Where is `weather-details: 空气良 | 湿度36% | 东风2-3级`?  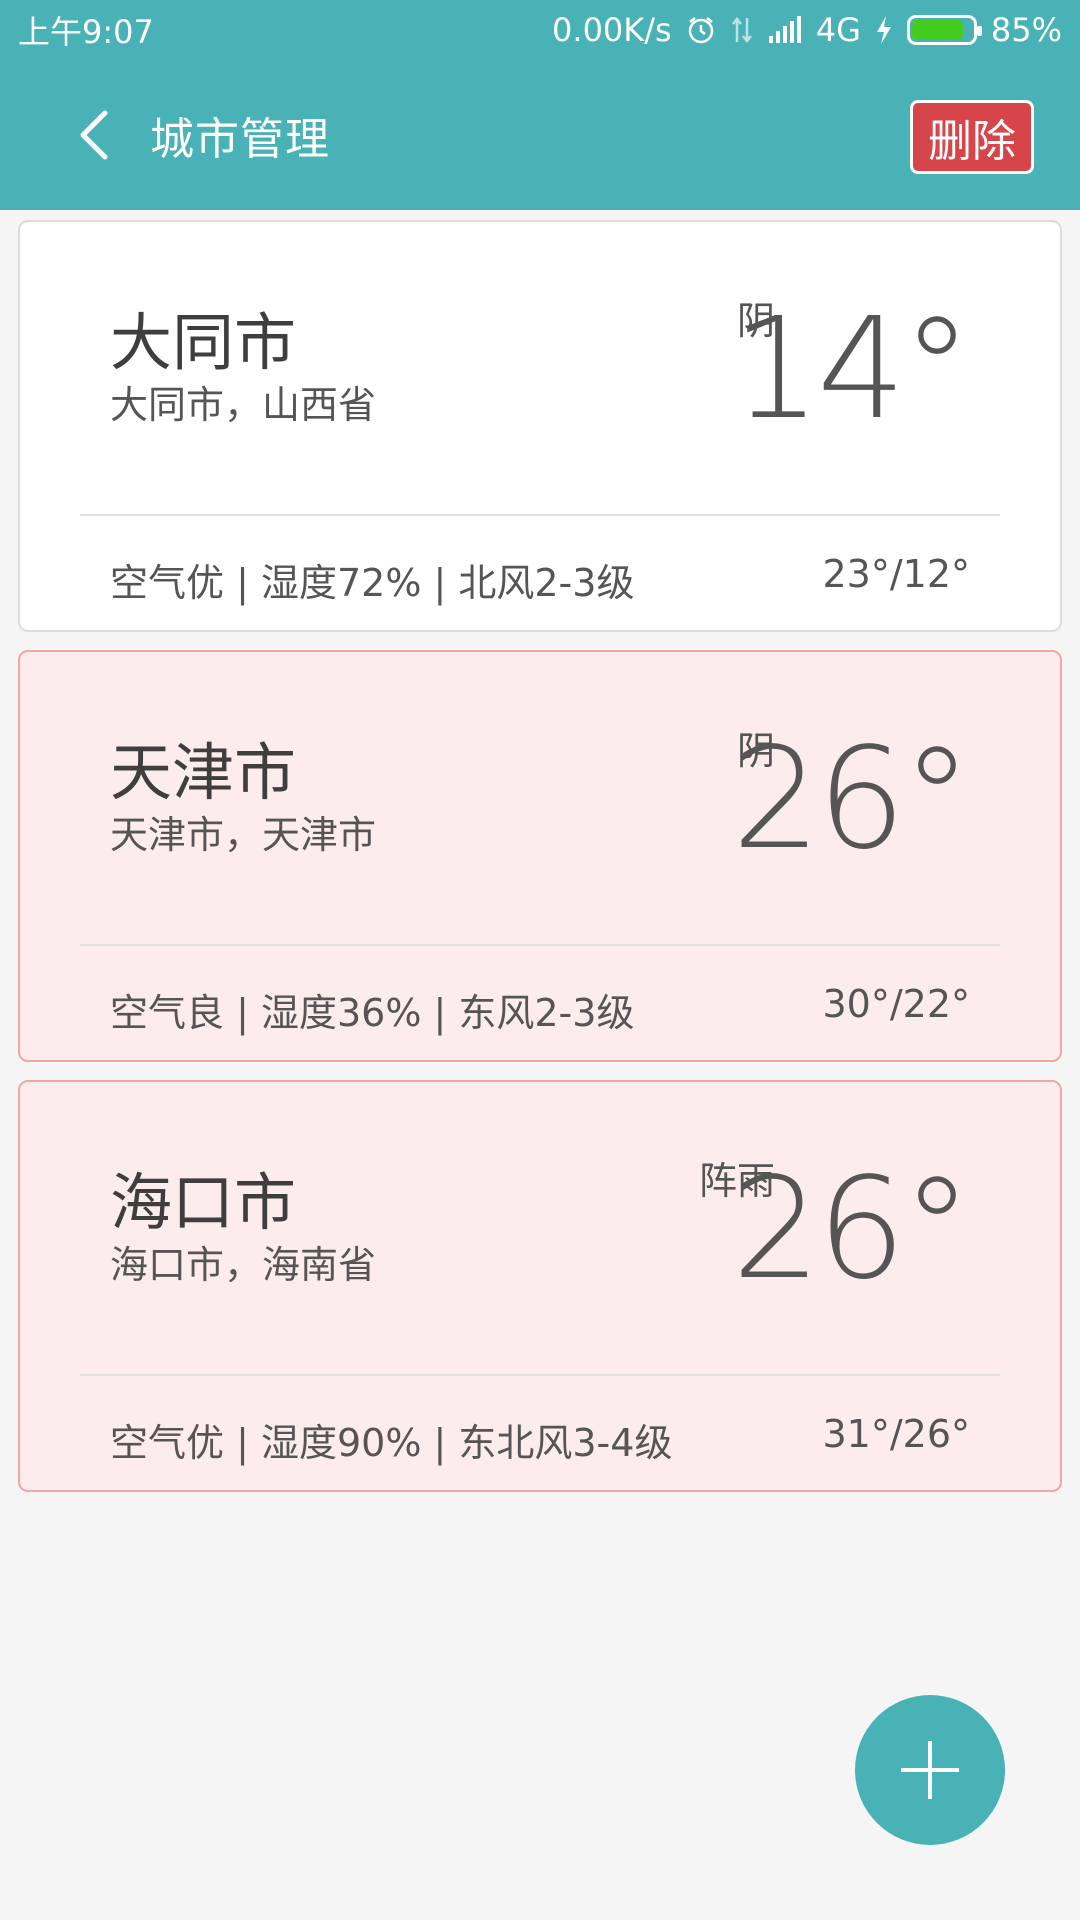
weather-details: 空气良 | 湿度36% | 东风2-3级 is located at coordinates (372, 1013).